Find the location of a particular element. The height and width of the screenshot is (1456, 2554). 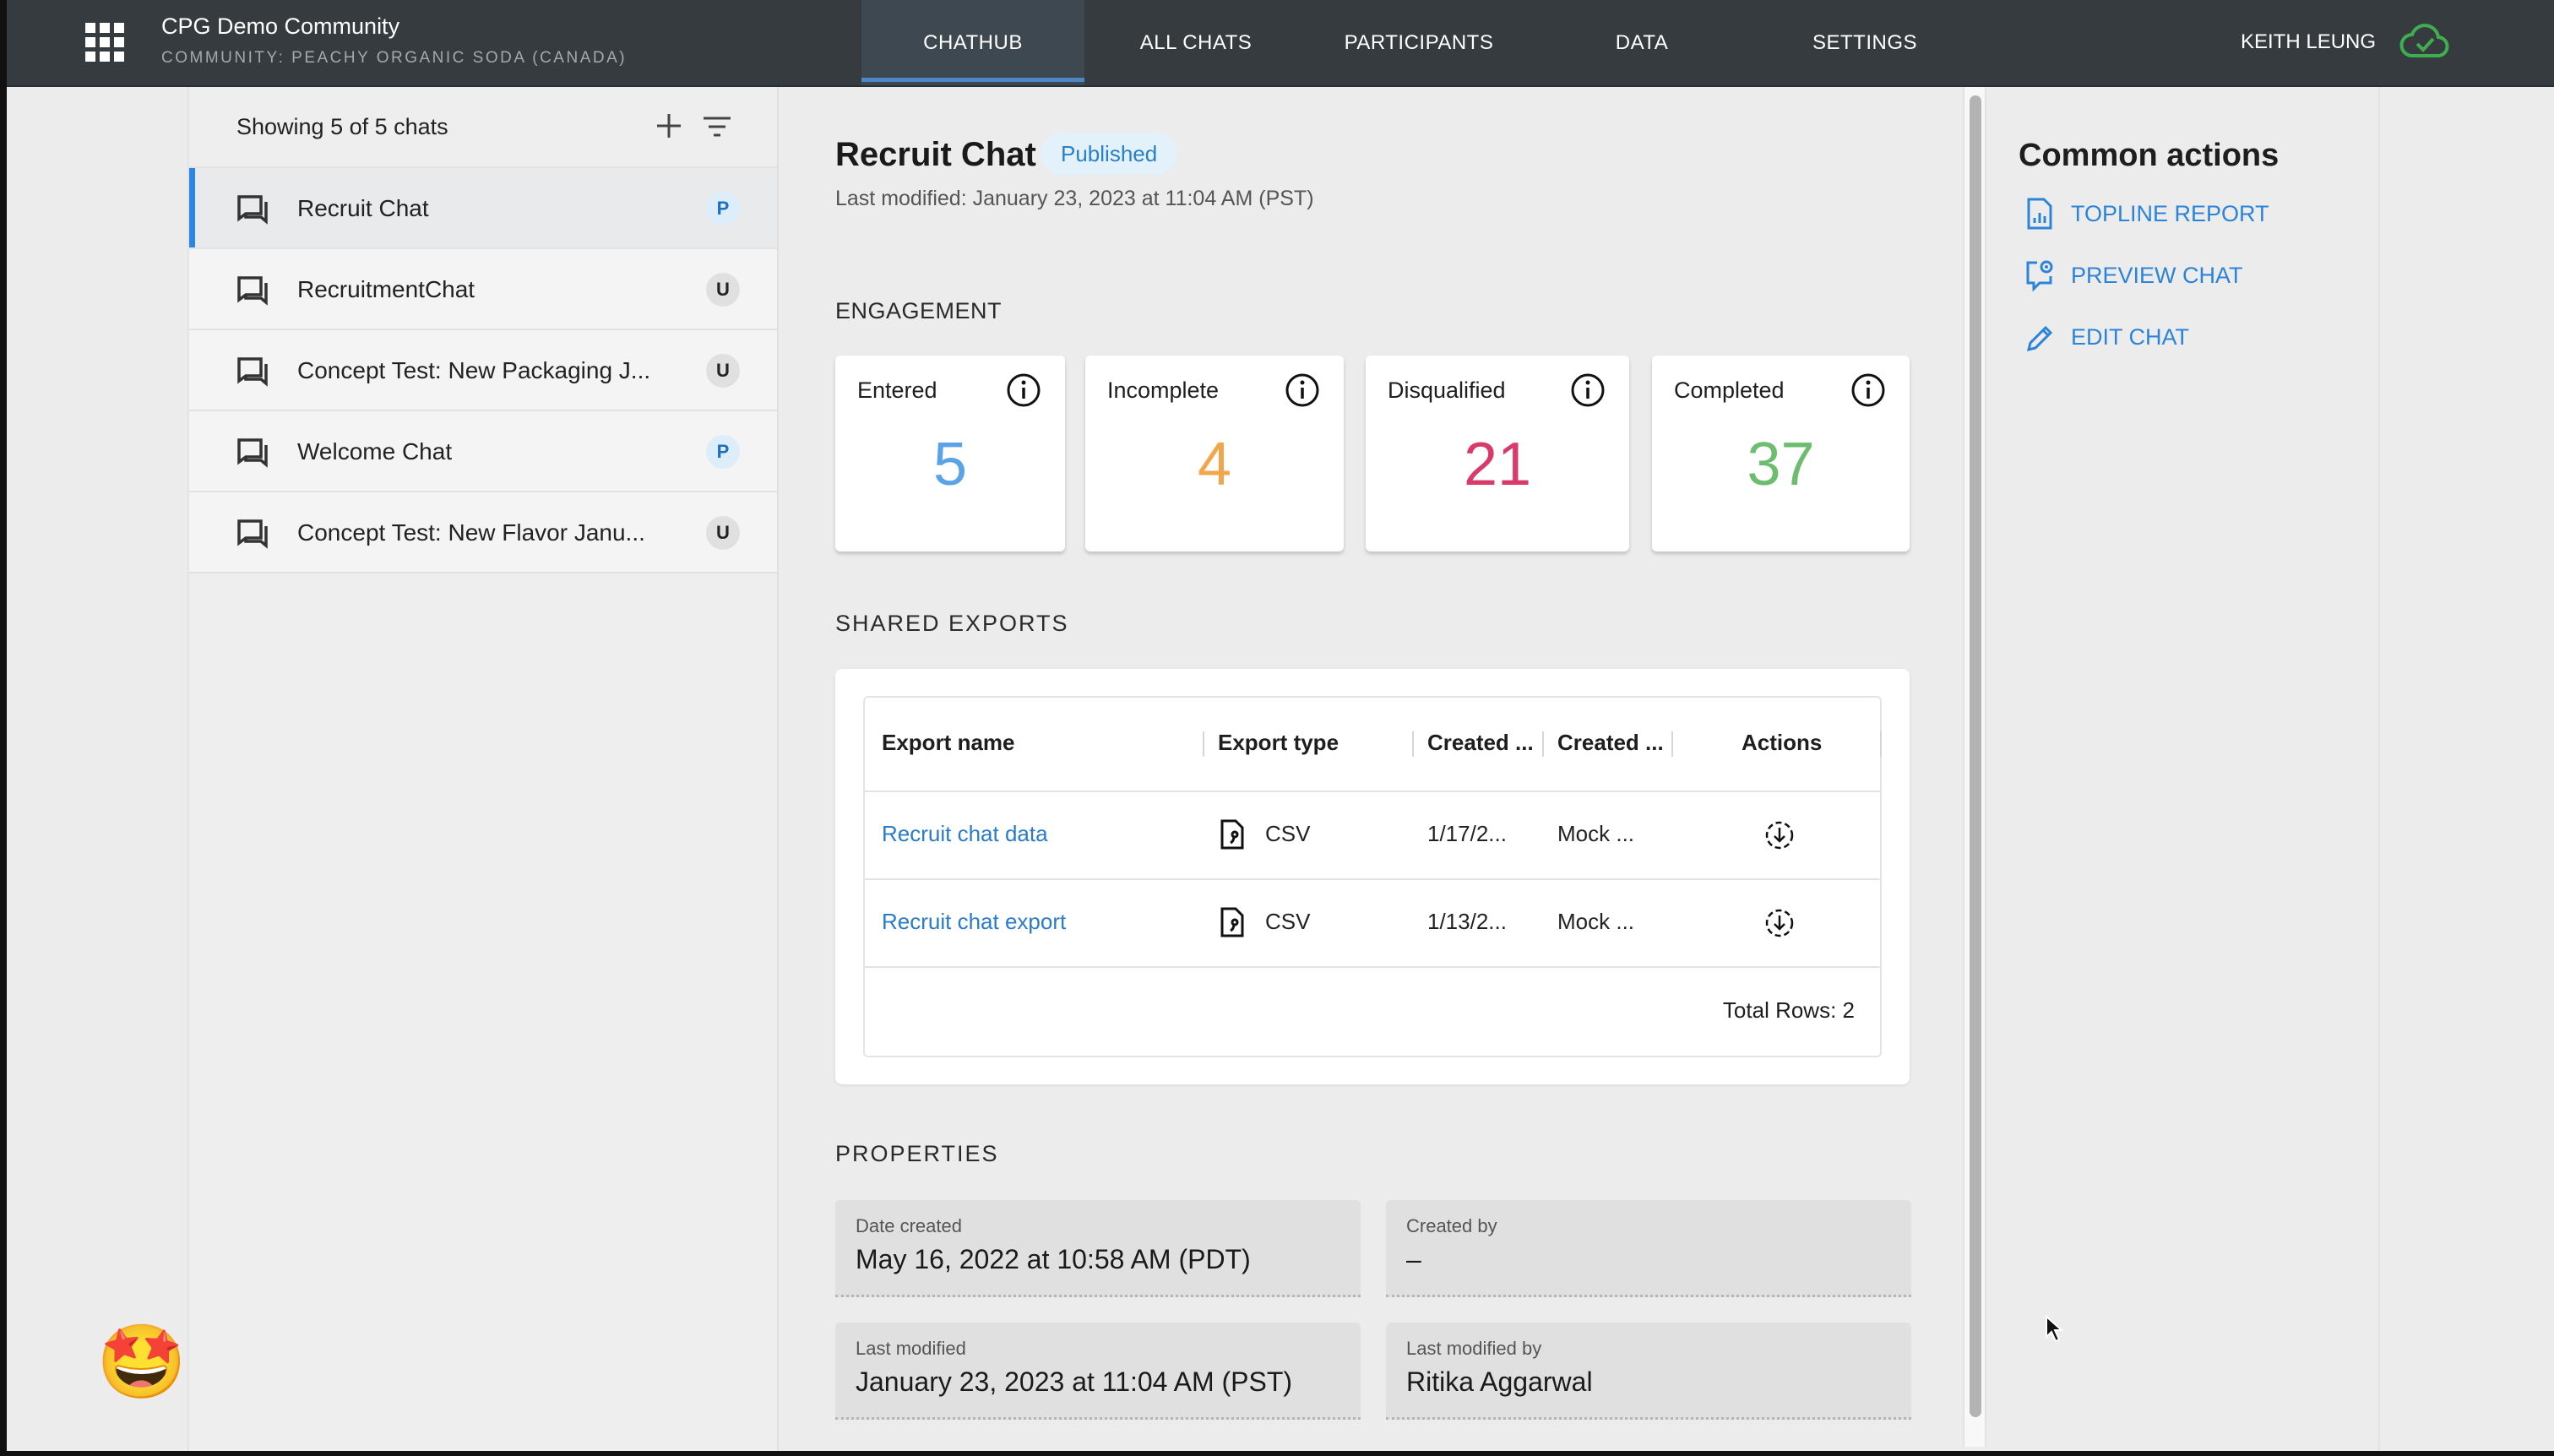

preview-chat-icon is located at coordinates (2039, 275).